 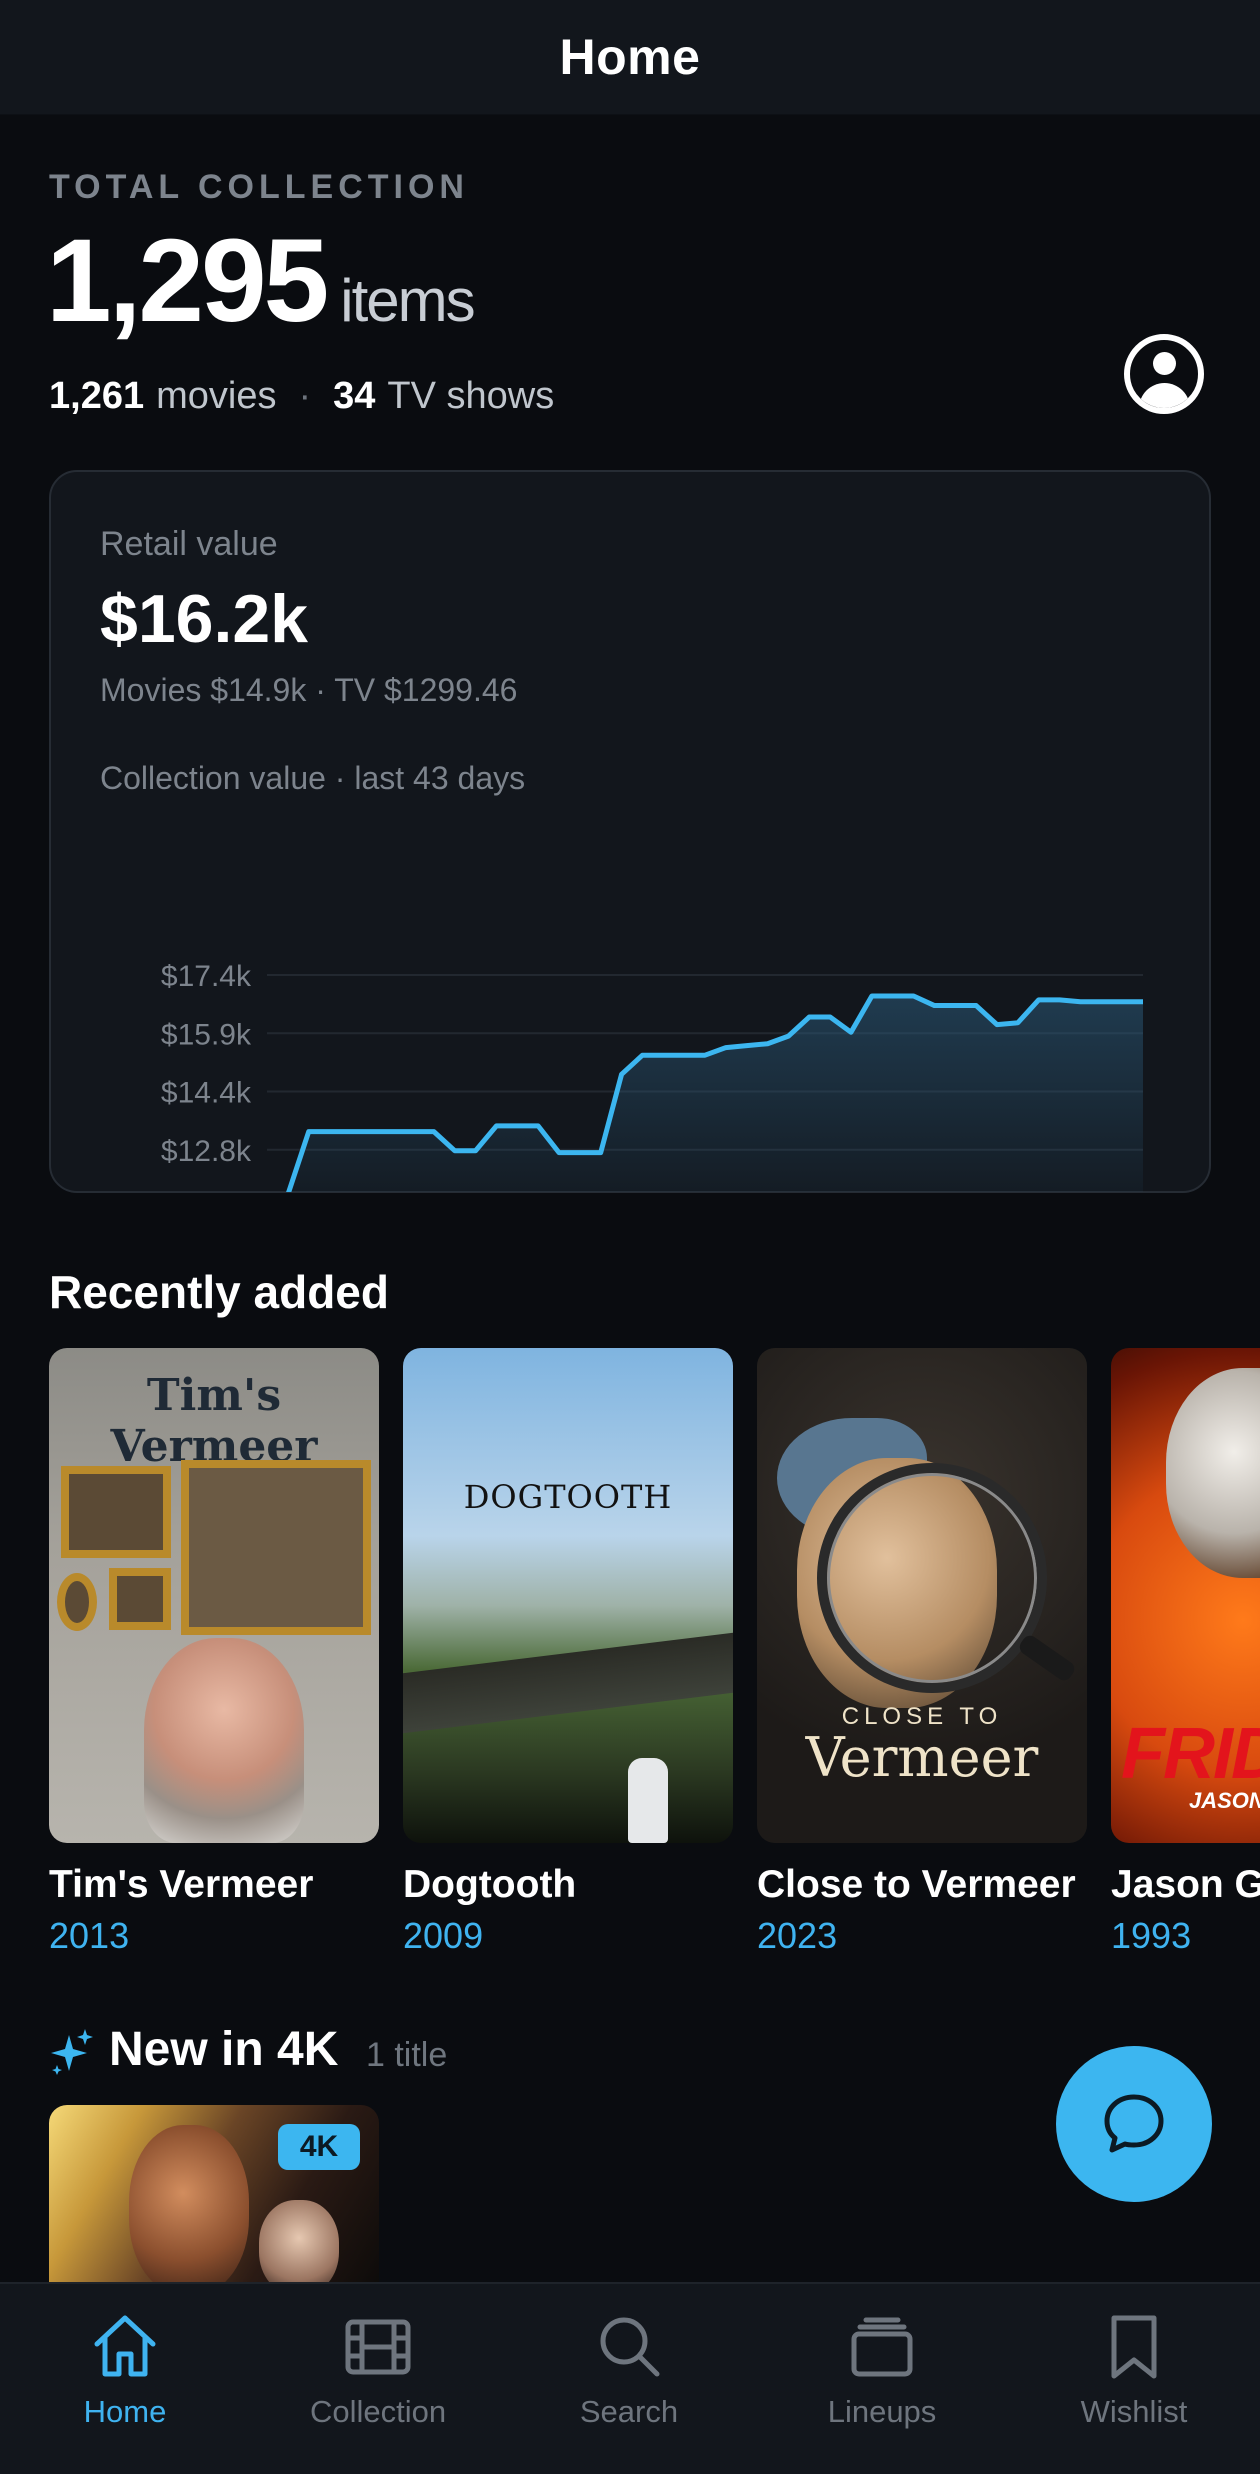 What do you see at coordinates (206, 1034) in the screenshot?
I see `y-tick-label: $15.9k` at bounding box center [206, 1034].